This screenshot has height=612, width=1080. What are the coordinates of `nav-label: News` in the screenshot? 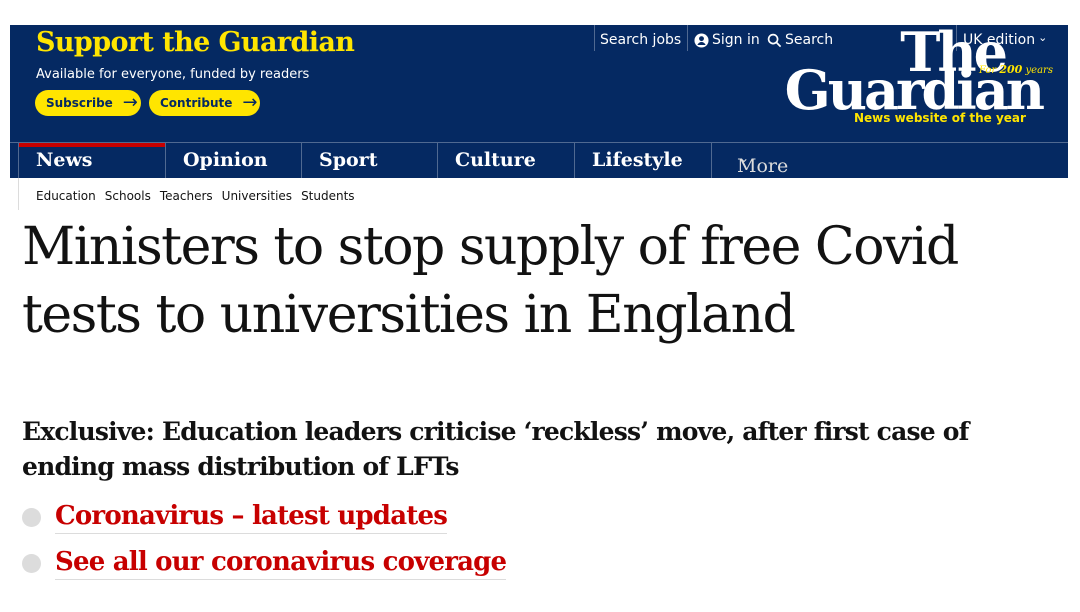 It's located at (64, 160).